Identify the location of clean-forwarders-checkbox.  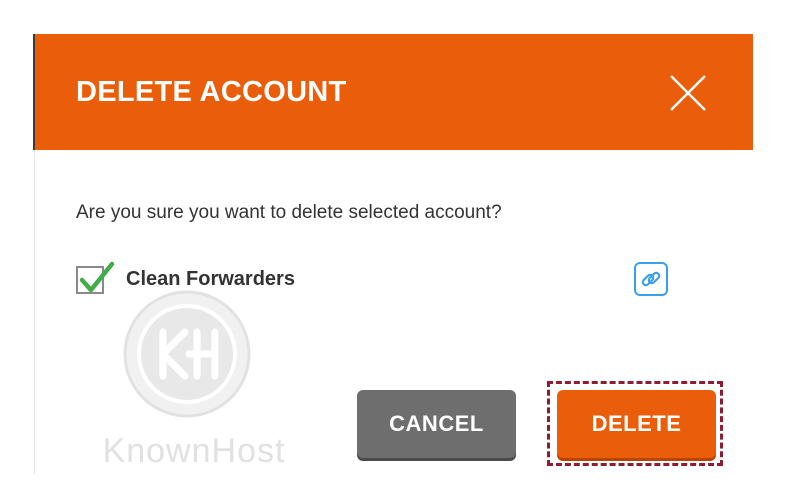
(95, 277).